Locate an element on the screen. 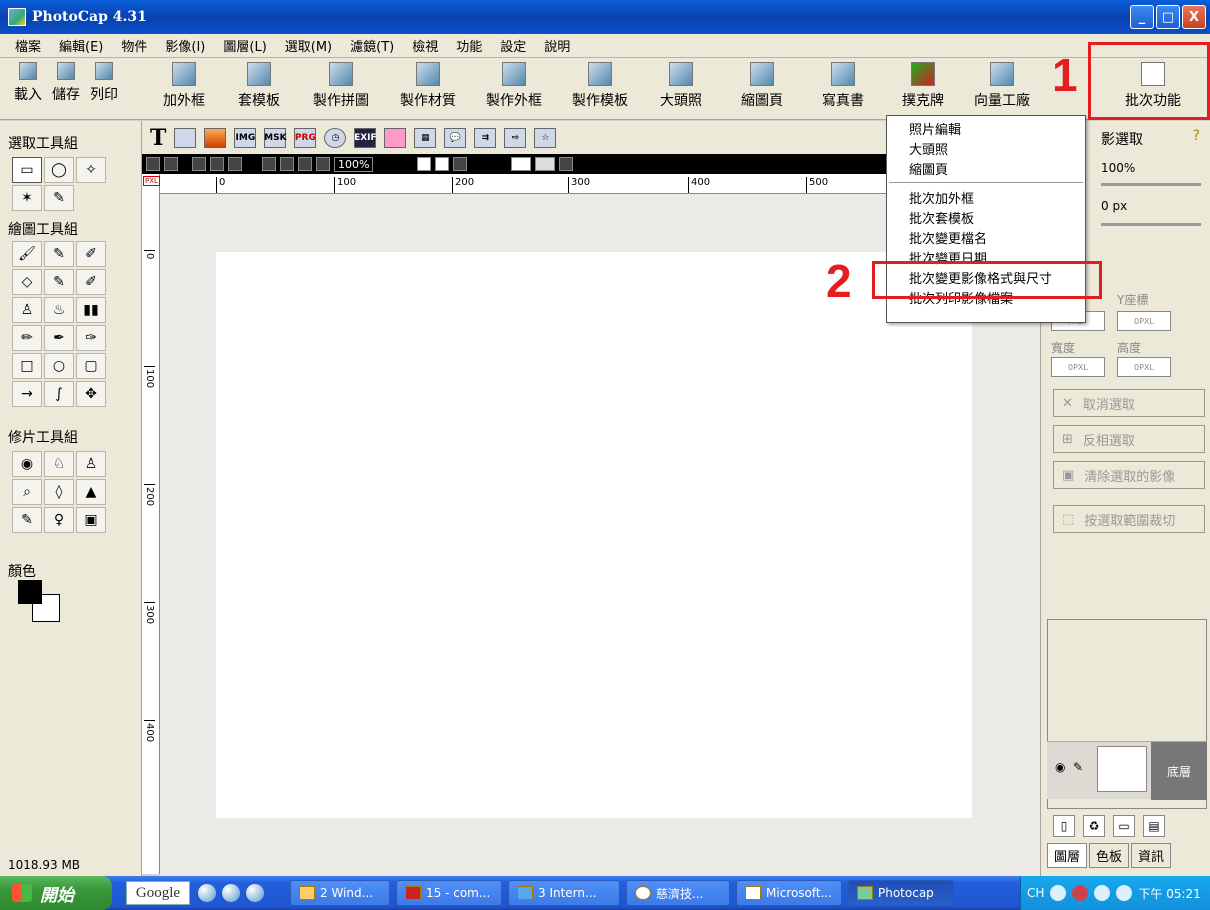 The width and height of the screenshot is (1210, 910). calendar-icon: ▦ is located at coordinates (425, 137).